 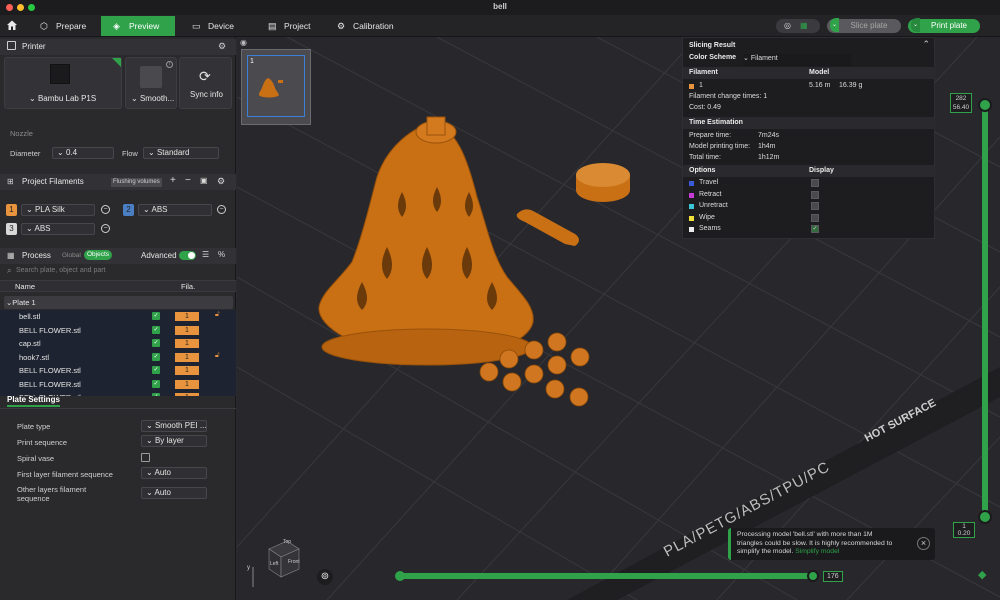 What do you see at coordinates (985, 105) in the screenshot?
I see `slider-top-handle` at bounding box center [985, 105].